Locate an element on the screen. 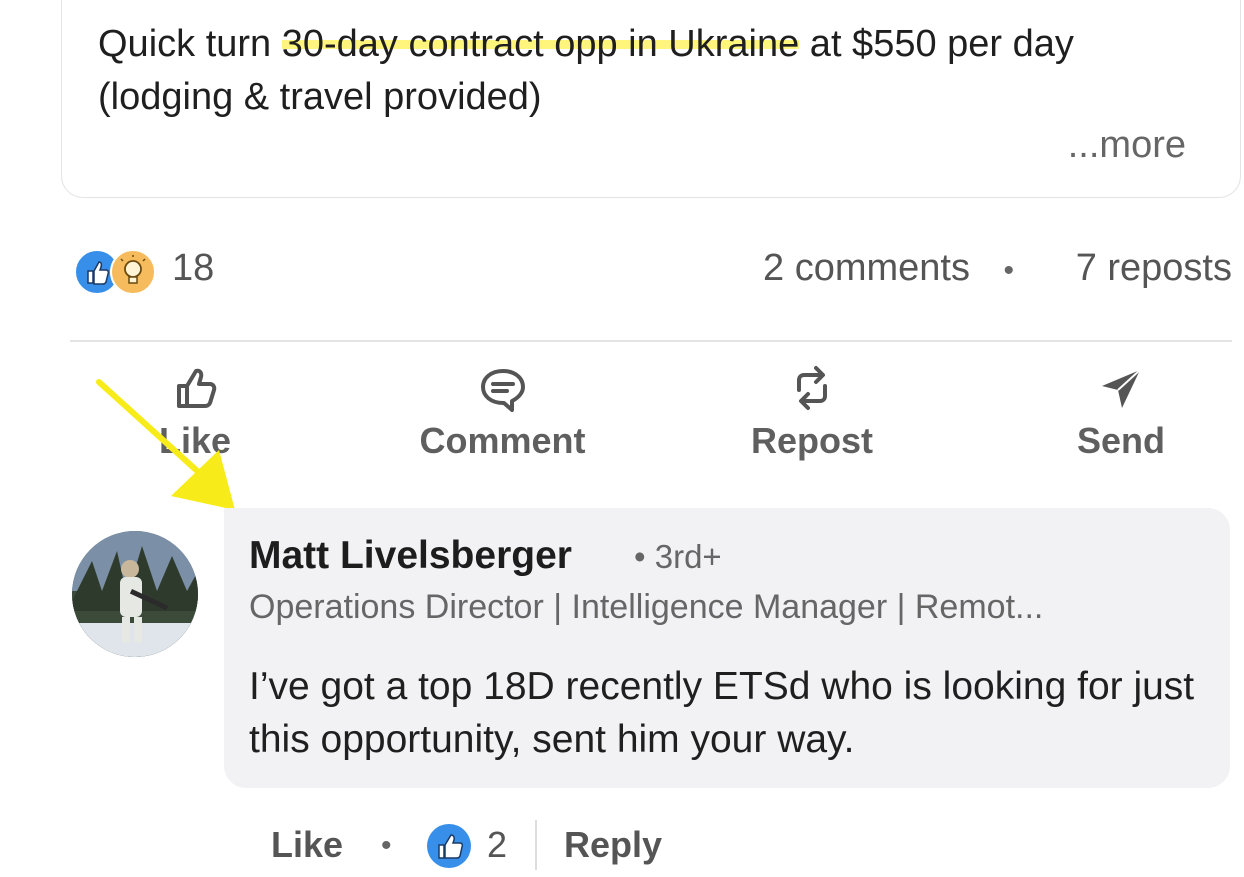 This screenshot has height=877, width=1244. comment-button: Comment is located at coordinates (502, 412).